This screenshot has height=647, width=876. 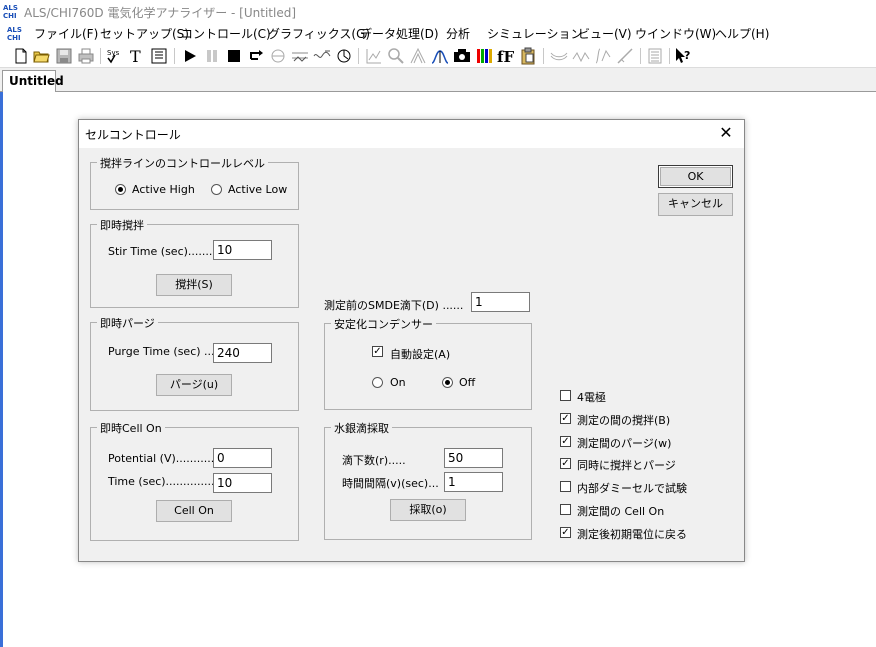 What do you see at coordinates (194, 182) in the screenshot?
I see `stir-line-group: 撹拌ラインのコントロールレベル Active High Active Low` at bounding box center [194, 182].